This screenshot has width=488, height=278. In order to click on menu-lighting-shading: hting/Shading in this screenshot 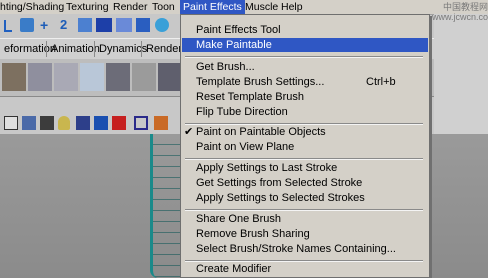, I will do `click(32, 7)`.